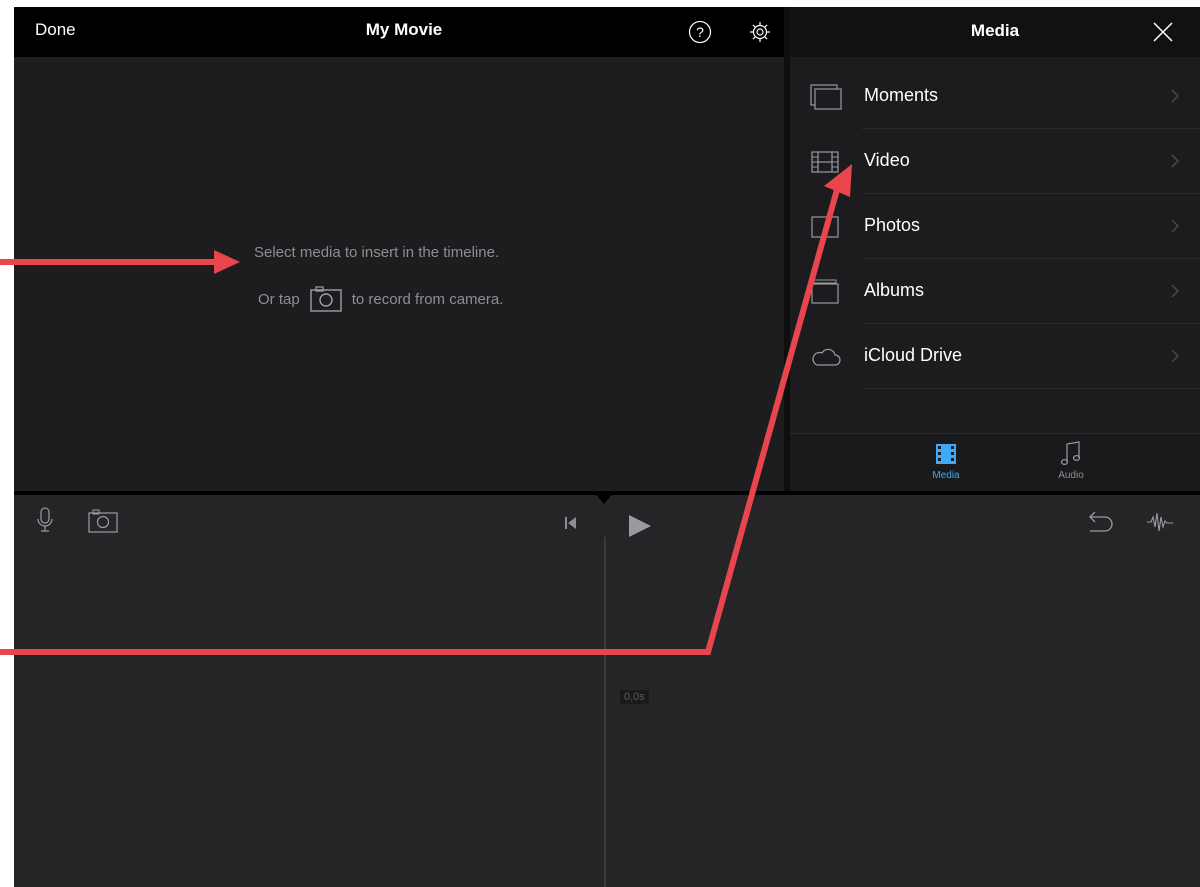 The image size is (1200, 887). What do you see at coordinates (427, 299) in the screenshot?
I see `record-hint-suffix: to record from camera.` at bounding box center [427, 299].